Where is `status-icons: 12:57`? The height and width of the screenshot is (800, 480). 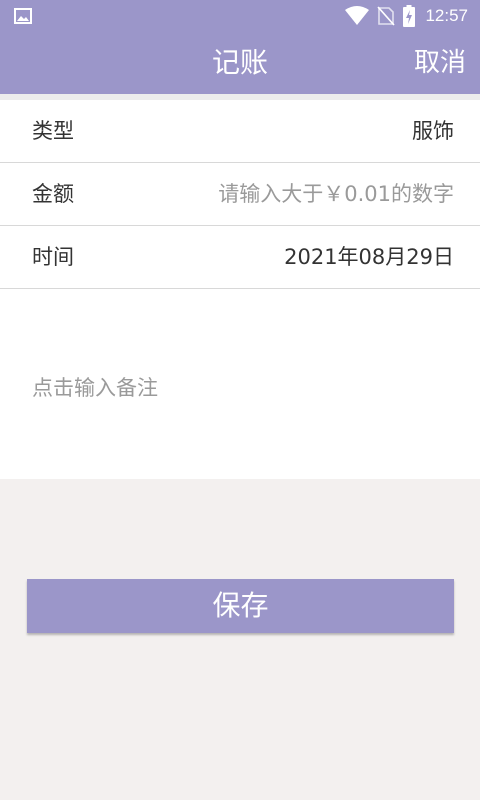
status-icons: 12:57 is located at coordinates (406, 16).